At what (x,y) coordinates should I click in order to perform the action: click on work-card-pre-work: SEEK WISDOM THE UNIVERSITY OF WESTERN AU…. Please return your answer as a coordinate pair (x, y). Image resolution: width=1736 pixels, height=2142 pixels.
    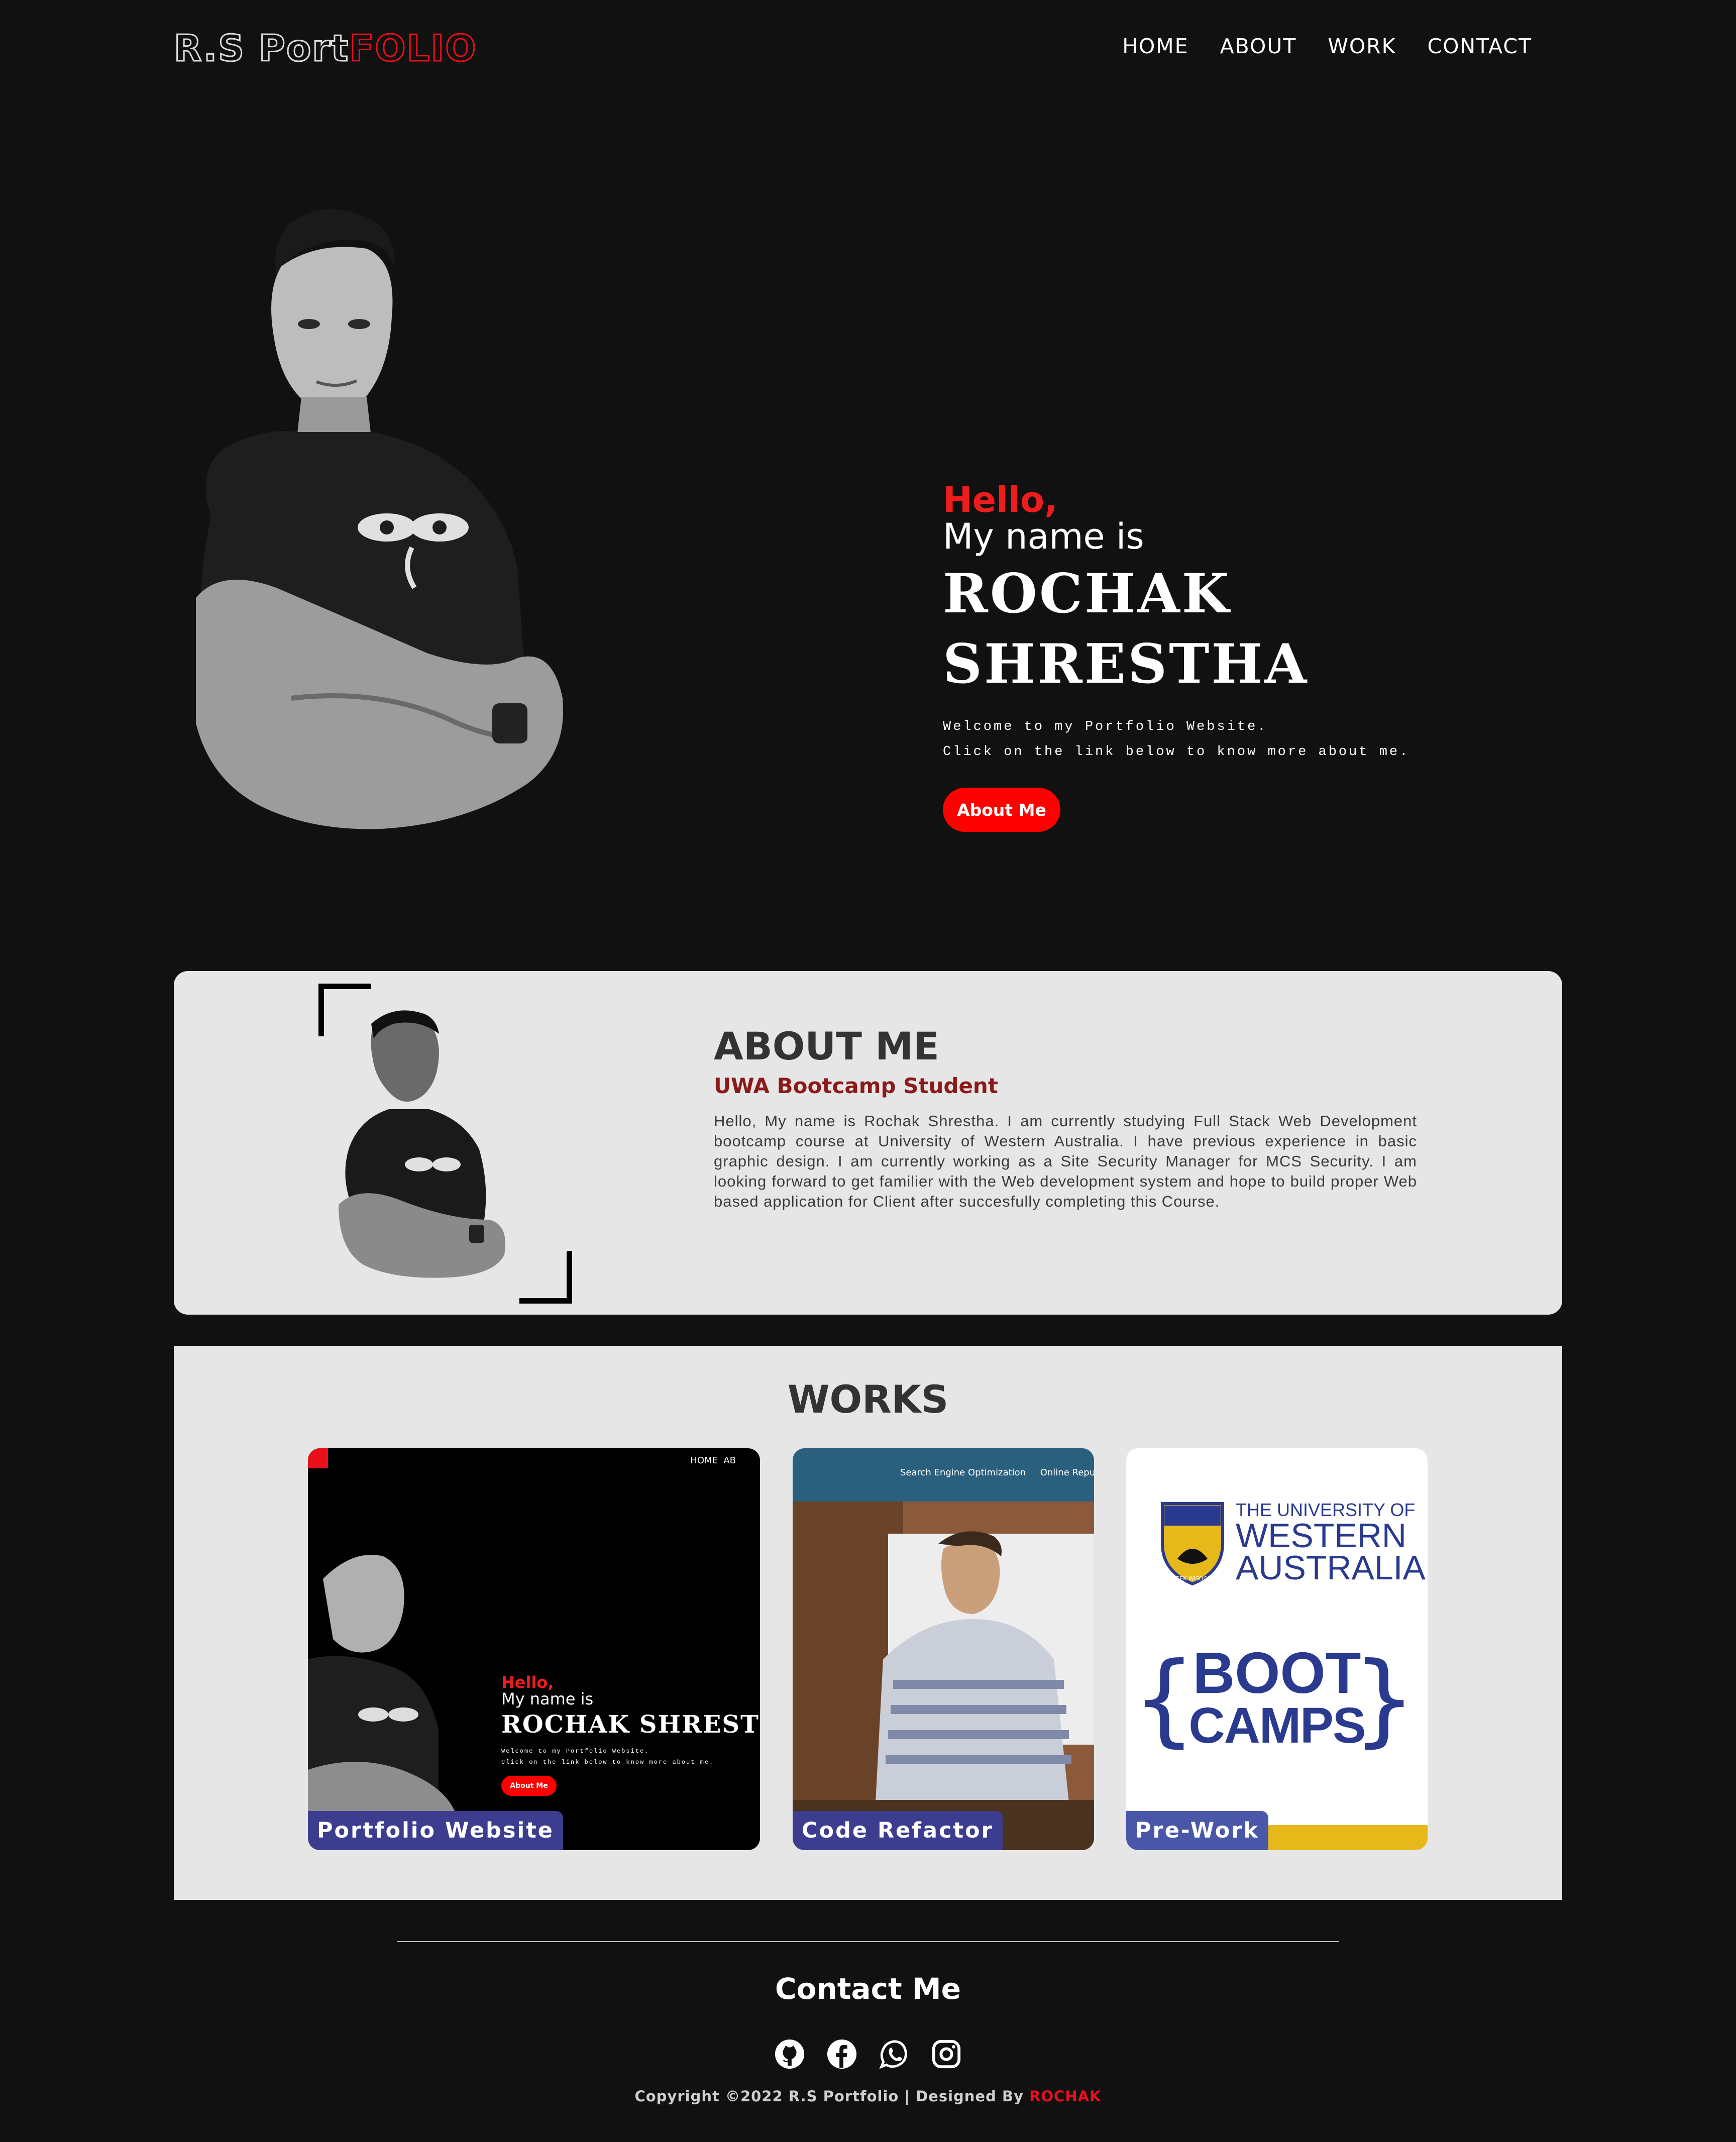
    Looking at the image, I should click on (1277, 1649).